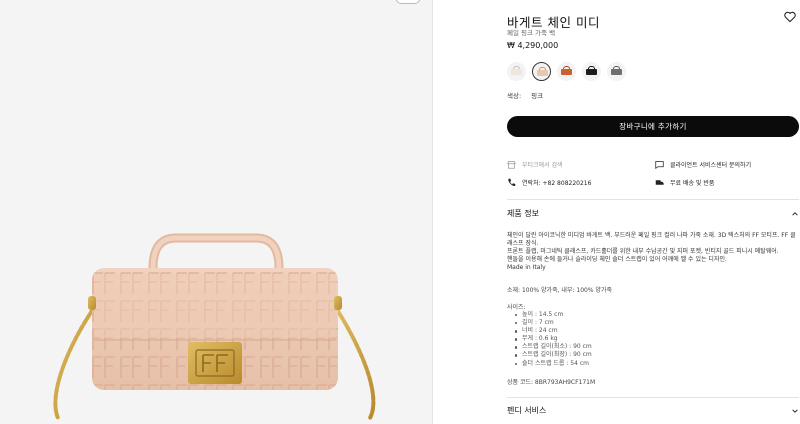  I want to click on chevron-down-icon, so click(795, 411).